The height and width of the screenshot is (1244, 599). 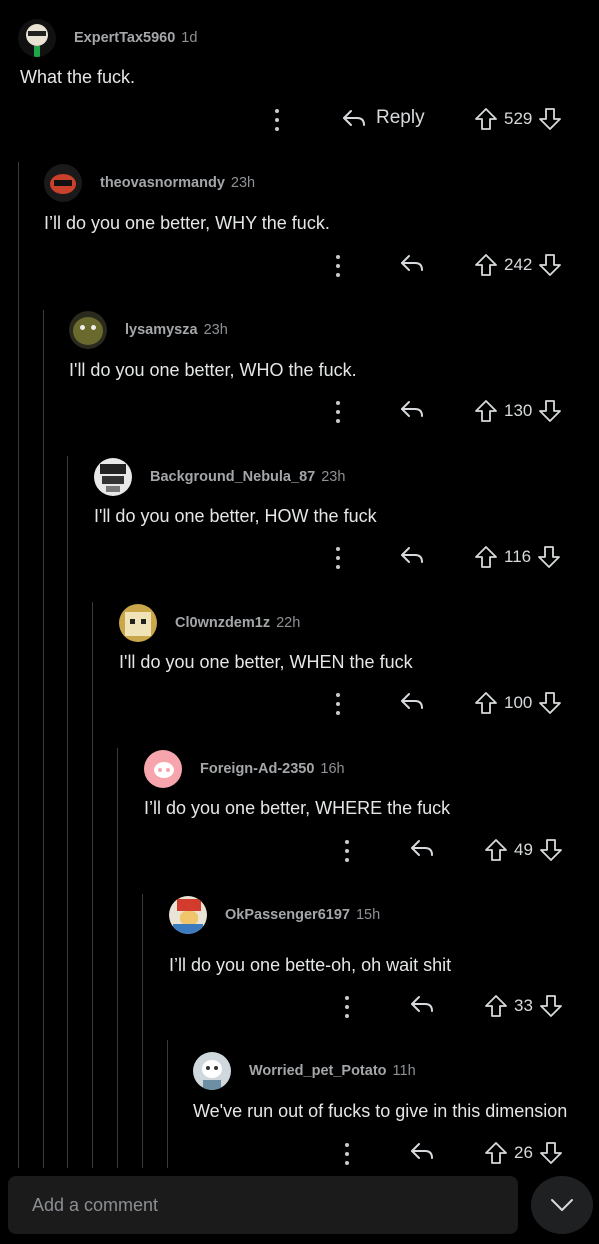 What do you see at coordinates (213, 370) in the screenshot?
I see `comment-body: I'll do you one better, WHO the fuck.` at bounding box center [213, 370].